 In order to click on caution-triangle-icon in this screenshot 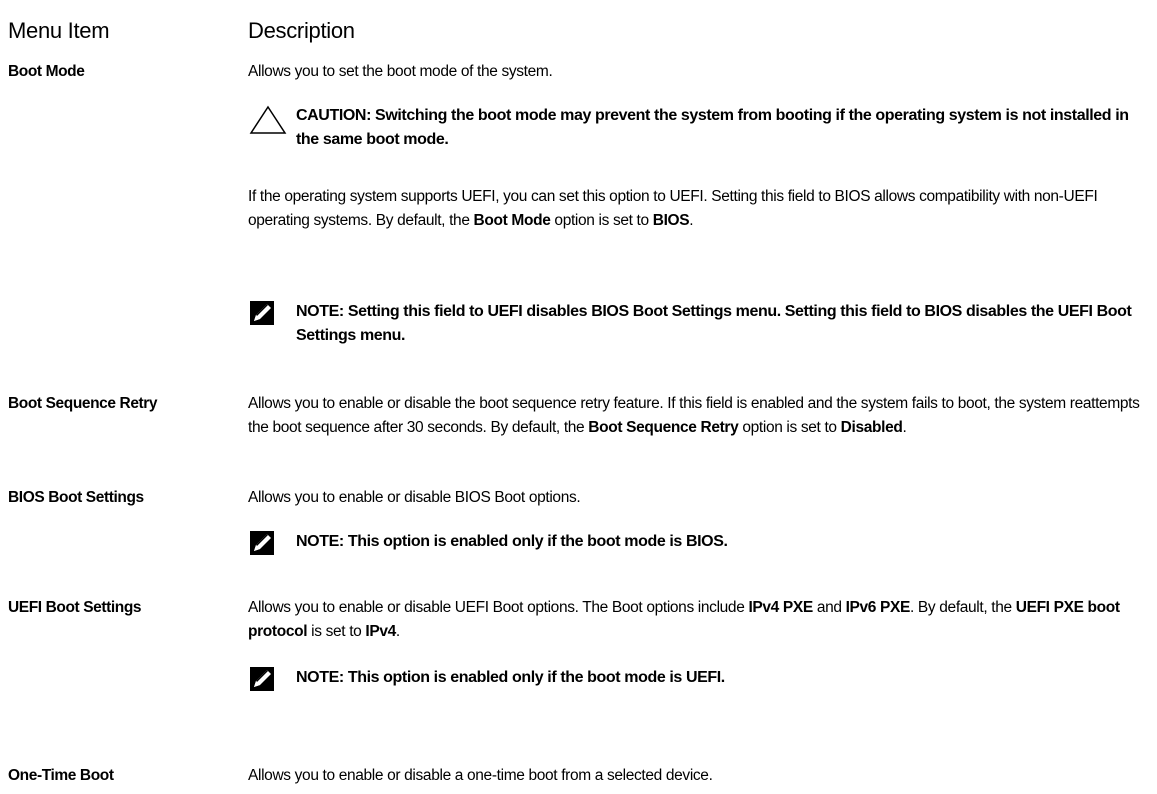, I will do `click(268, 122)`.